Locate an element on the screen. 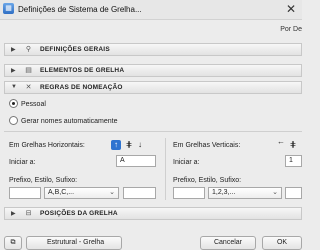 The width and height of the screenshot is (320, 250). grid-elements-icon: ▤ is located at coordinates (28, 70).